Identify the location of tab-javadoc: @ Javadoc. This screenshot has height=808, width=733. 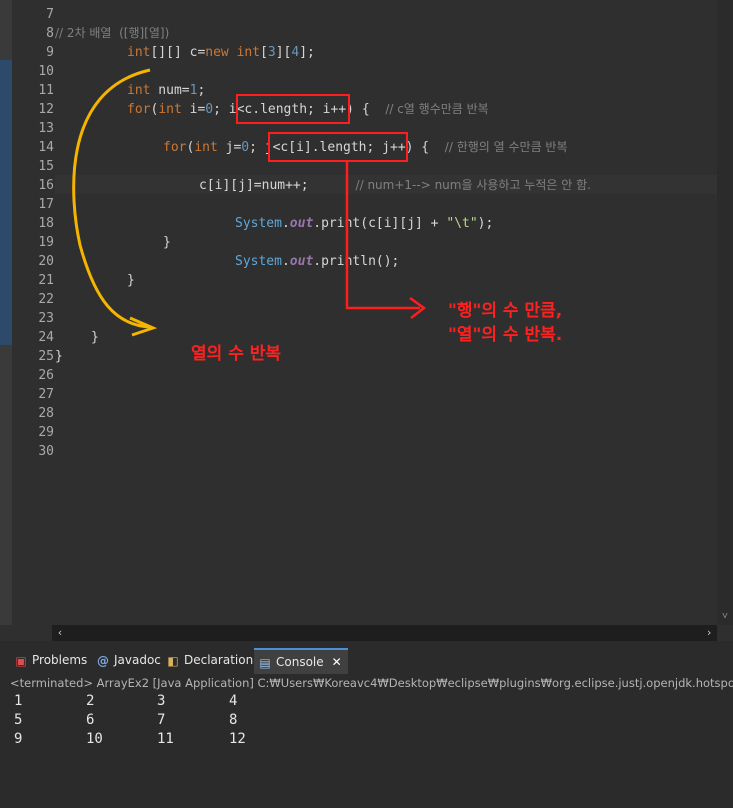
(128, 660).